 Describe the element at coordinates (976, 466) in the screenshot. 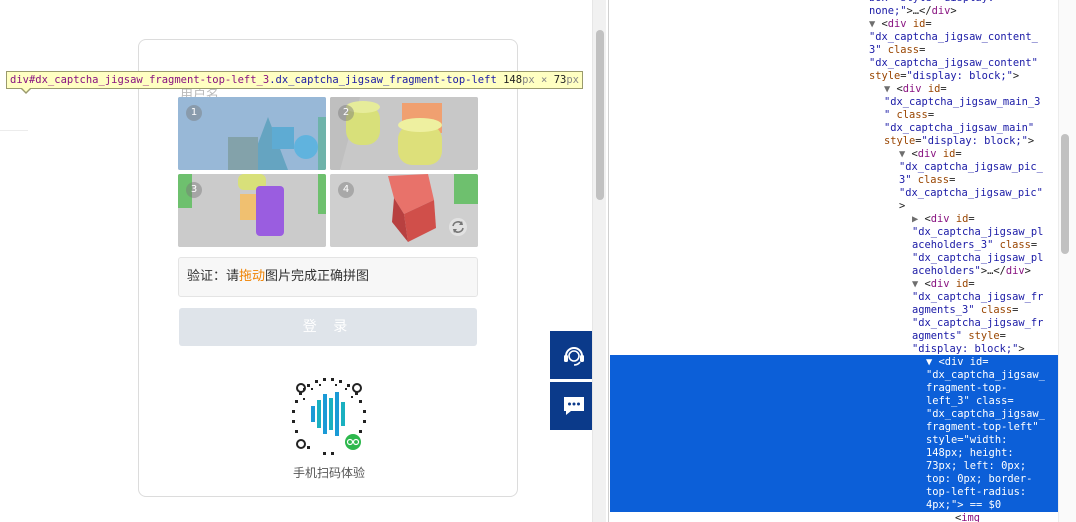

I see `dom-node-line-selected: 73px; left: 0px;` at that location.